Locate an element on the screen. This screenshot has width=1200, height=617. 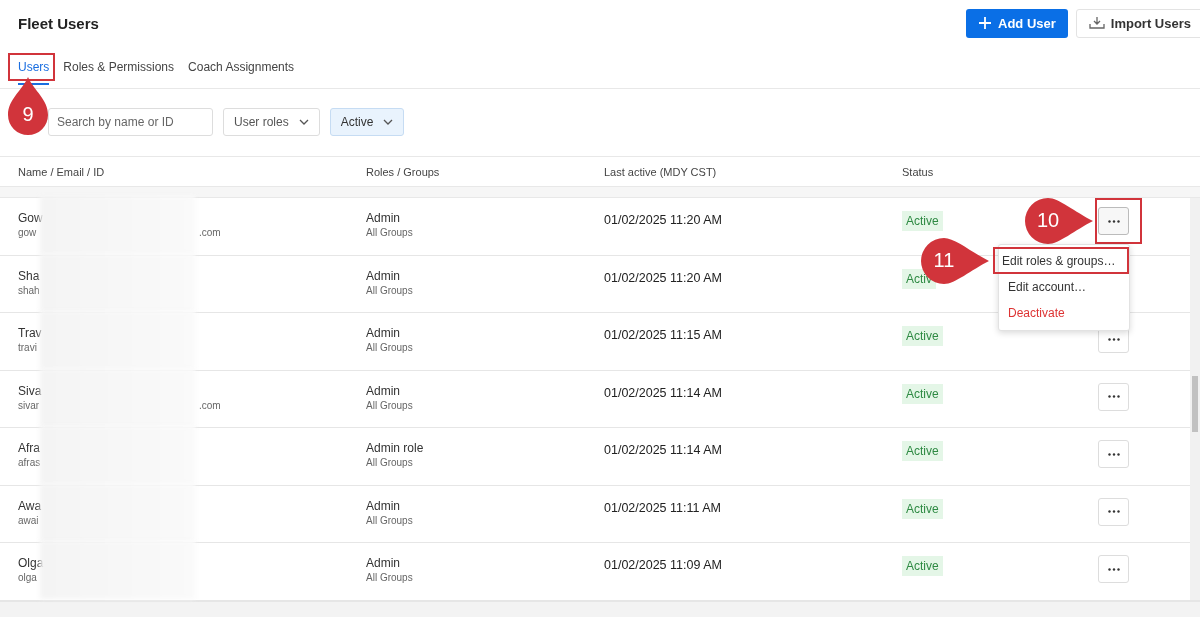
last-active-date: 01/02/2025 11:11 AM is located at coordinates (662, 507).